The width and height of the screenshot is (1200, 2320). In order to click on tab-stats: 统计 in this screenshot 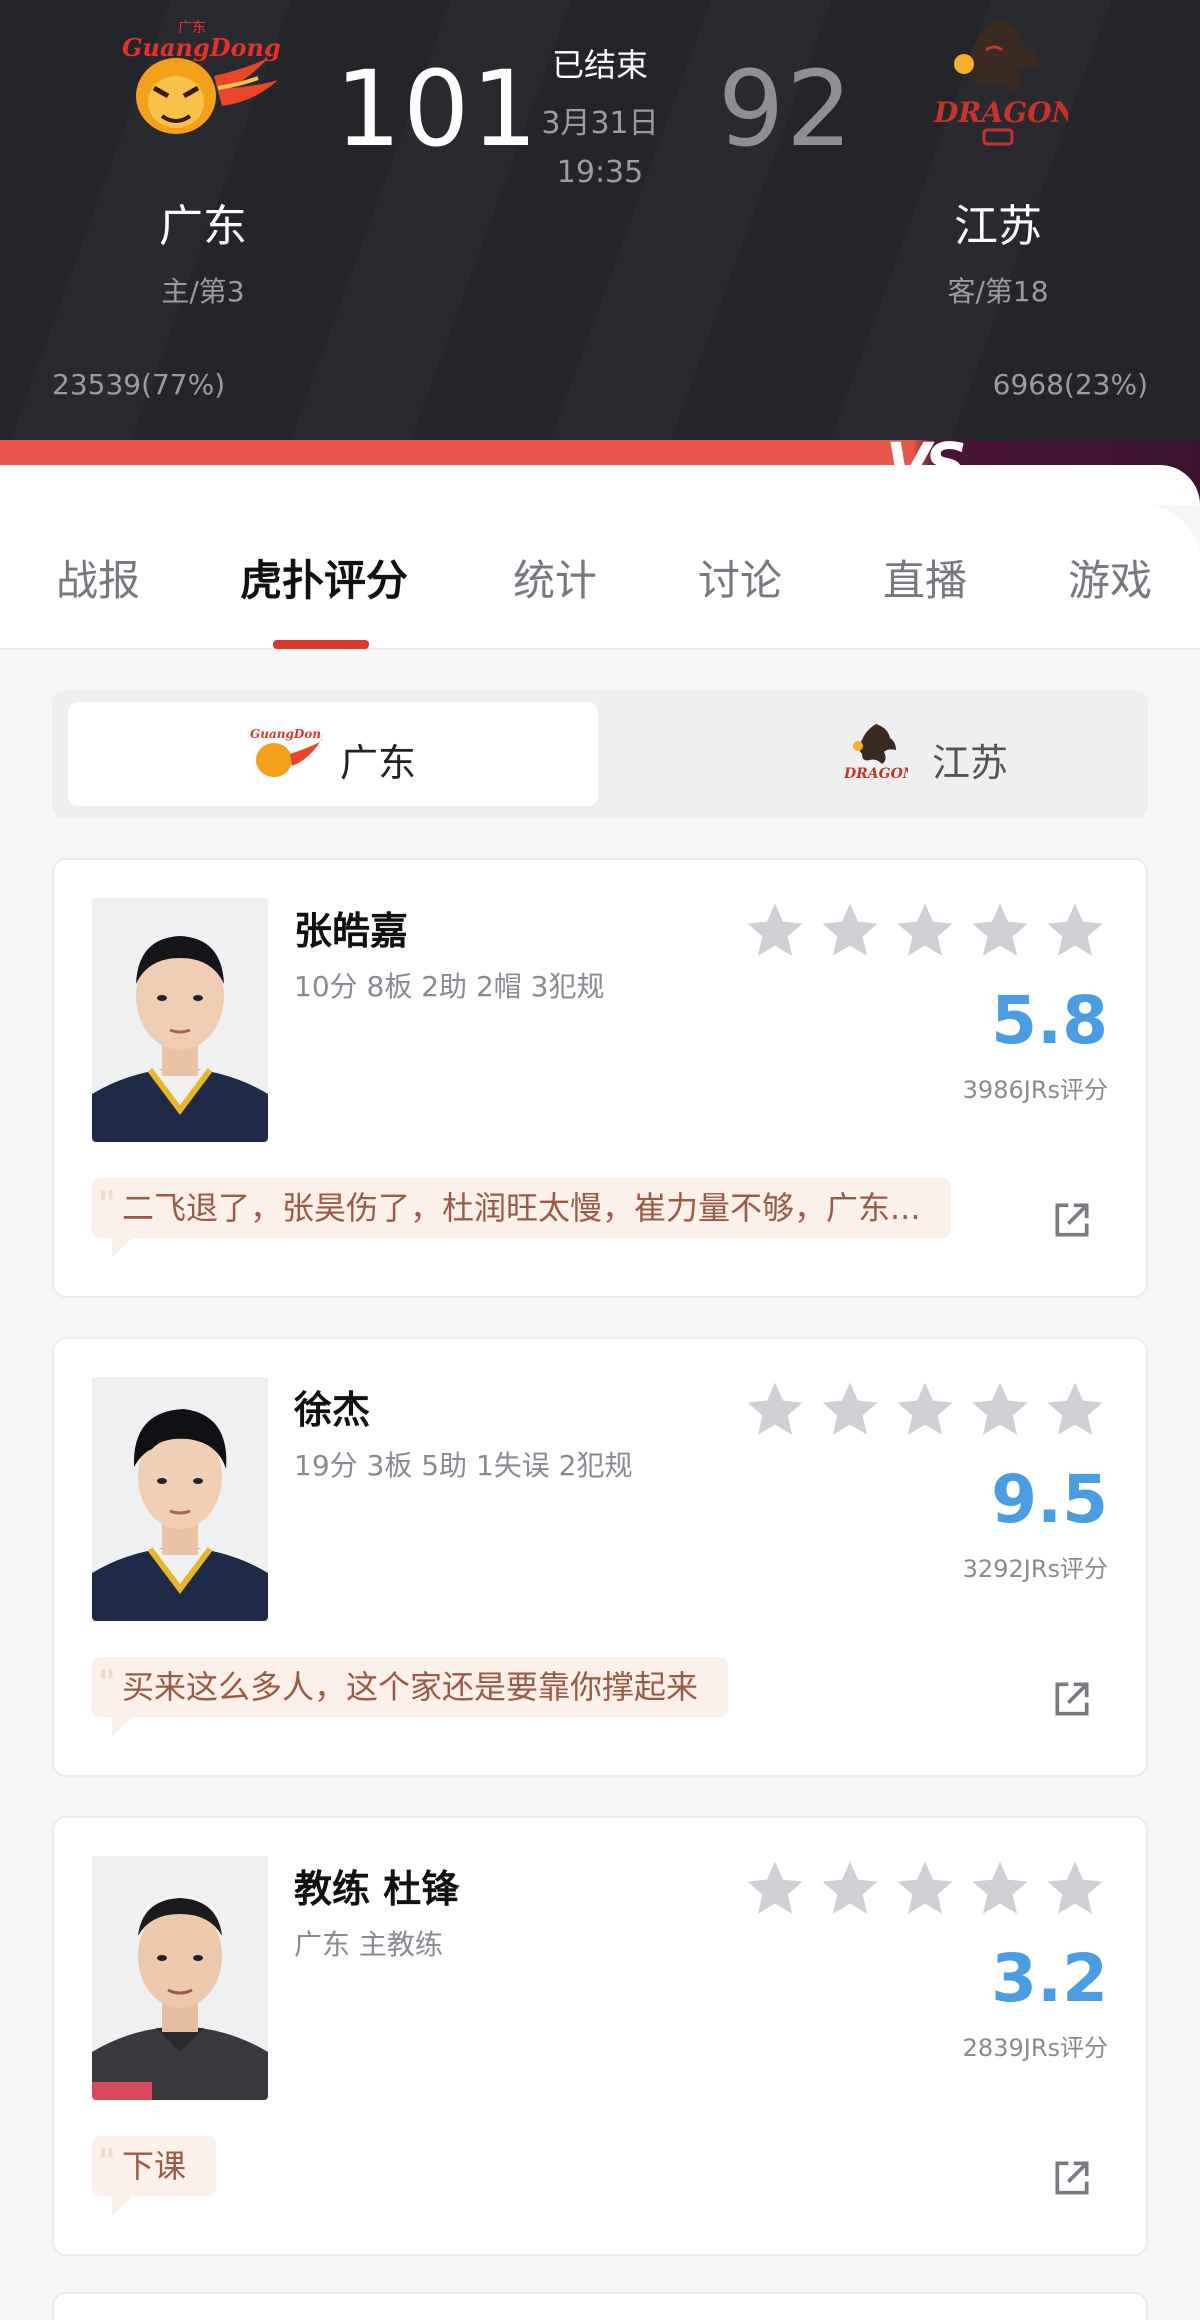, I will do `click(555, 577)`.